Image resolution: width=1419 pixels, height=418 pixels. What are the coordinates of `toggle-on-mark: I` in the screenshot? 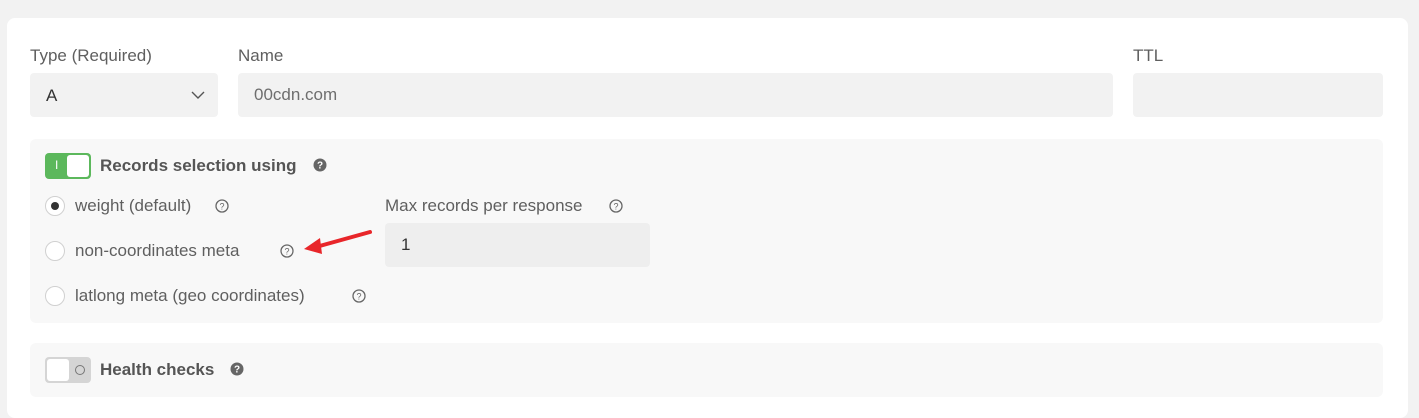 It's located at (57, 165).